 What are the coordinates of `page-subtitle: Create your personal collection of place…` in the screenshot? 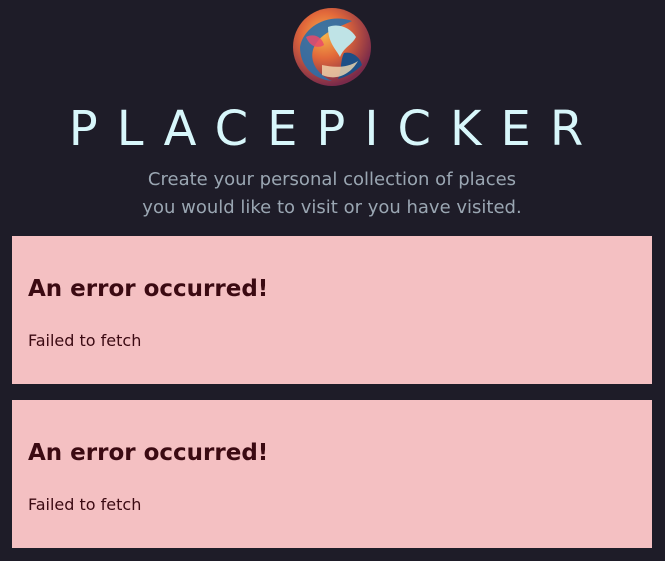 It's located at (332, 193).